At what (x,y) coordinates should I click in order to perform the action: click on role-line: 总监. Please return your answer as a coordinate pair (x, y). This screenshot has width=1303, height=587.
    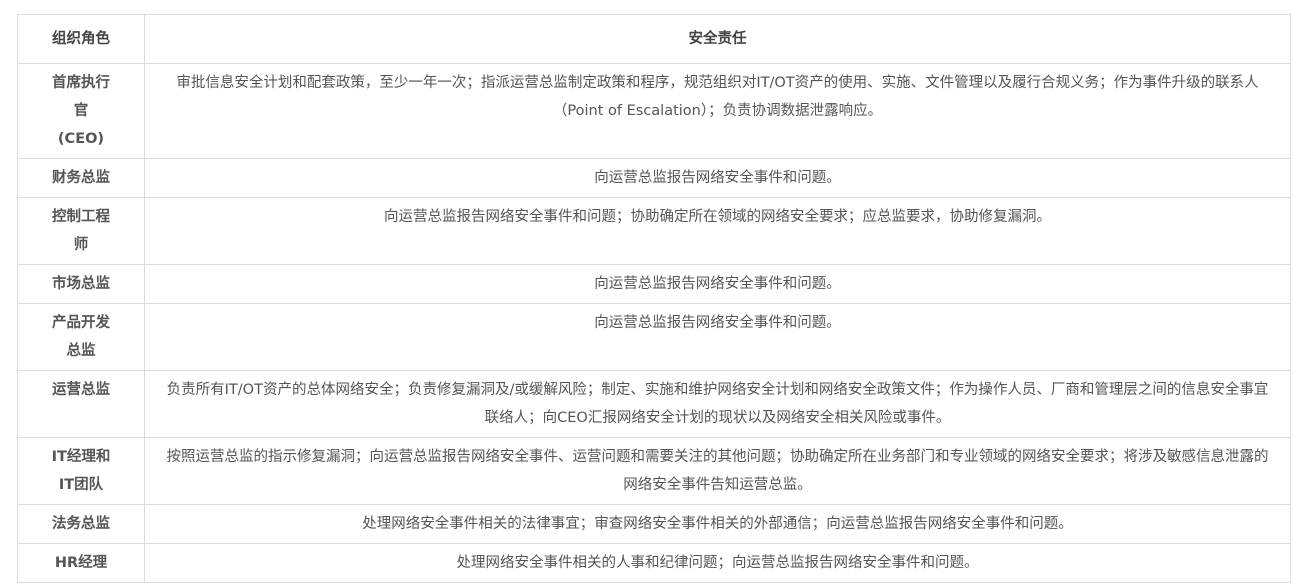
    Looking at the image, I should click on (81, 351).